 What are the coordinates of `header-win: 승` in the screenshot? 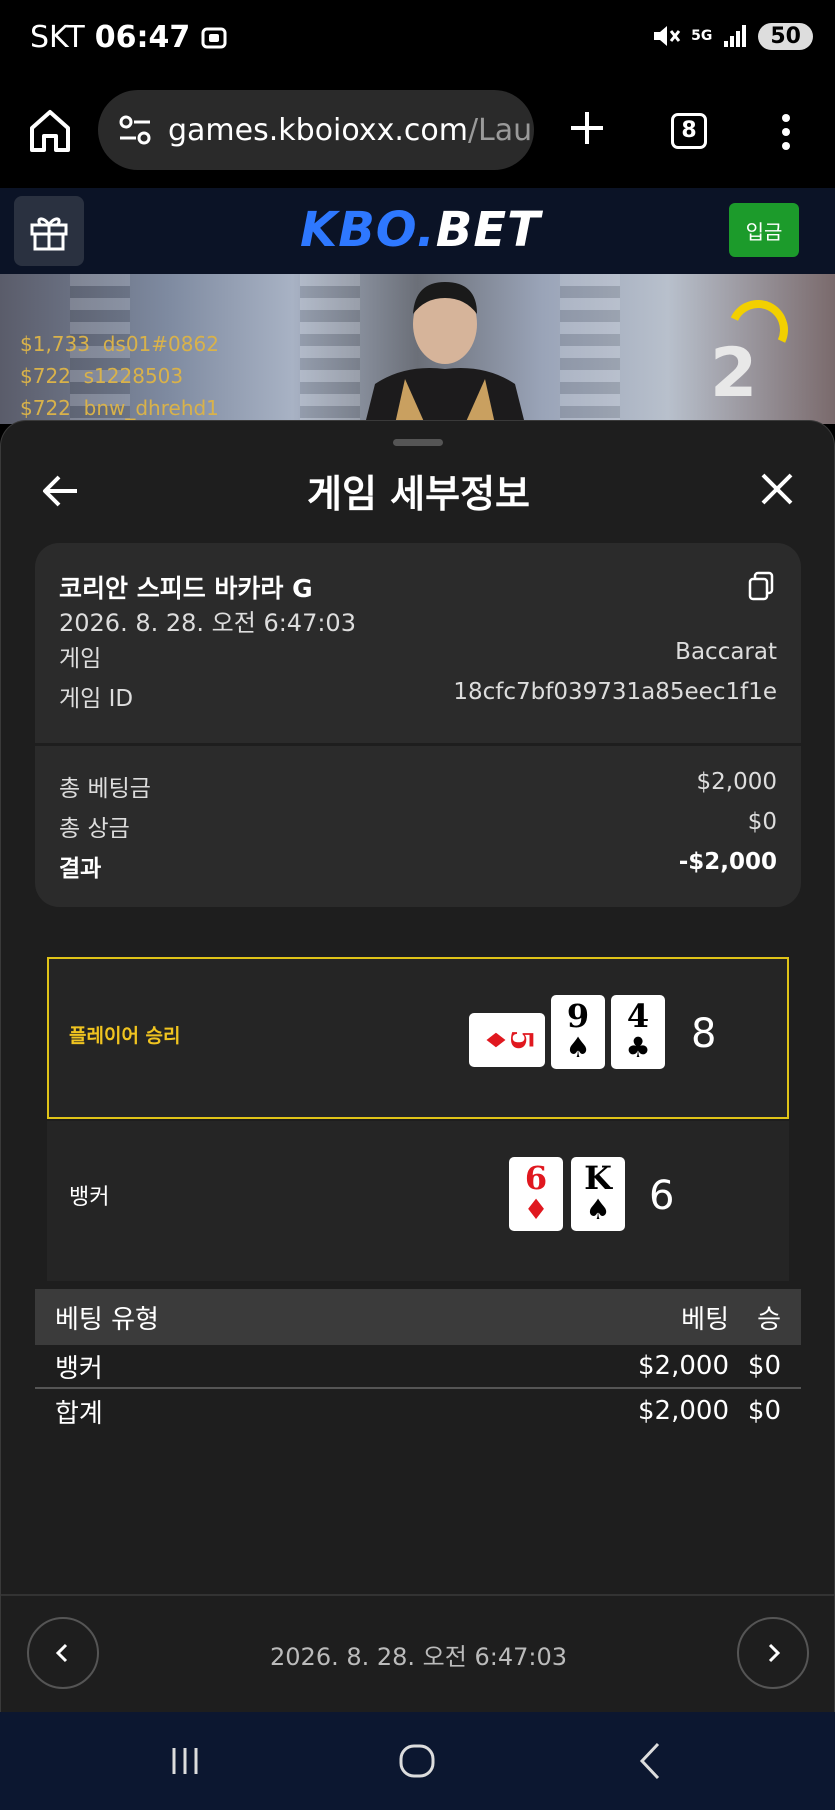 It's located at (769, 1319).